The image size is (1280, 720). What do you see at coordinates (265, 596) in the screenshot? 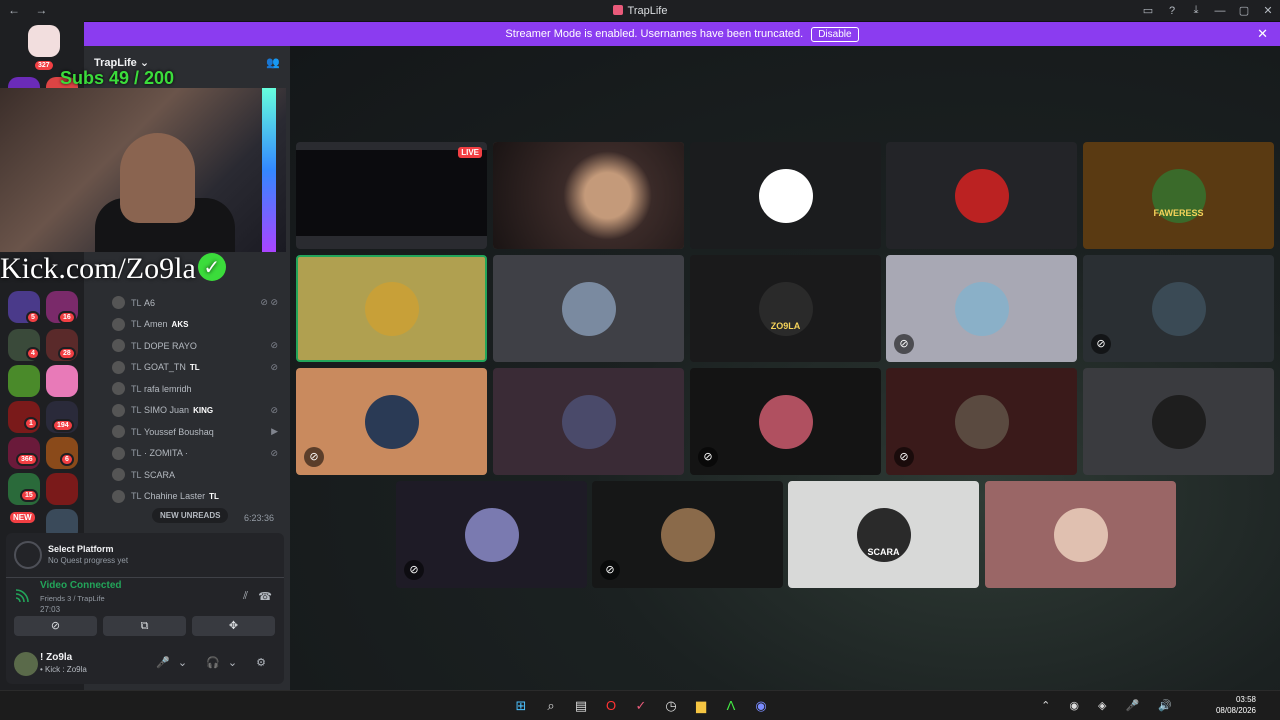
I see `disconnect-icon: ☎` at bounding box center [265, 596].